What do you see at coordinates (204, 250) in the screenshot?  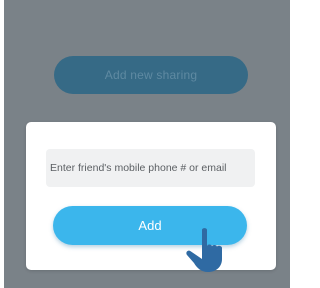 I see `hand-pointer-icon` at bounding box center [204, 250].